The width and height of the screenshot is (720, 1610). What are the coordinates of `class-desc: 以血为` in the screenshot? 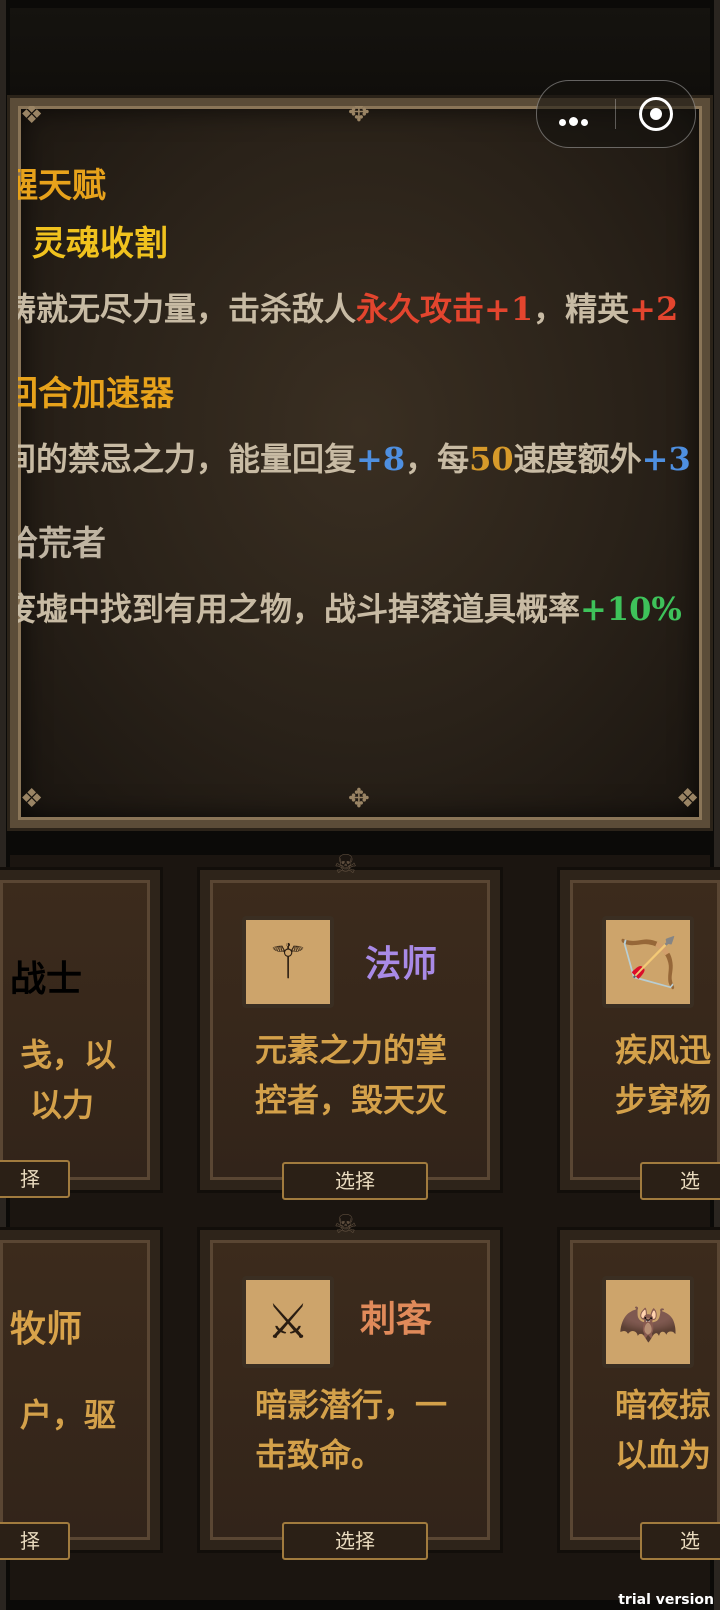 It's located at (663, 1455).